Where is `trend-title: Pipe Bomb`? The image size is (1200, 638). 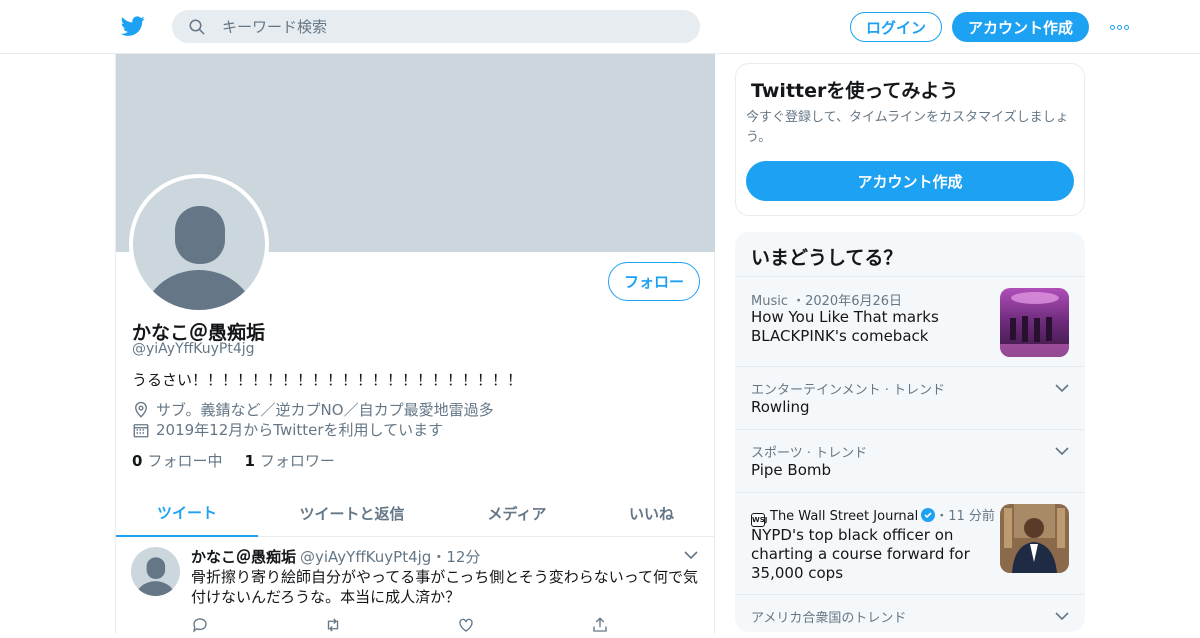
trend-title: Pipe Bomb is located at coordinates (791, 470).